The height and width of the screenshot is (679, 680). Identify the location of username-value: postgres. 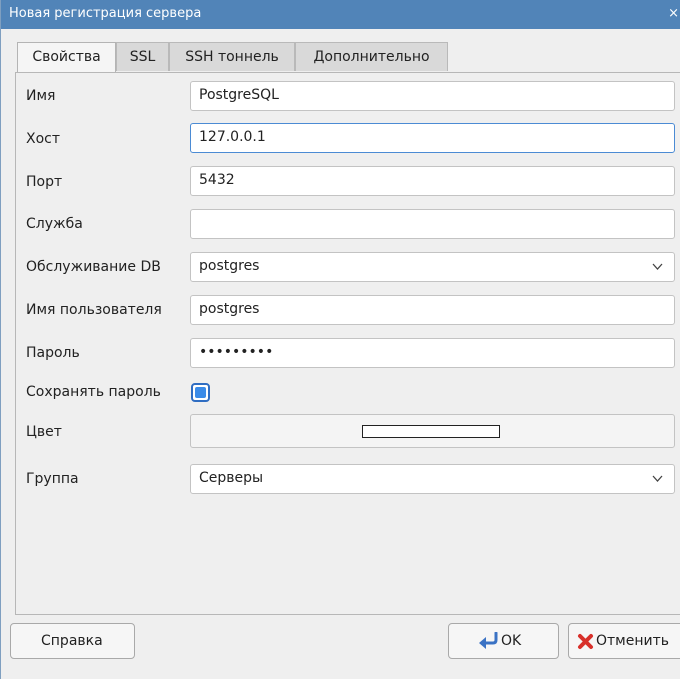
(229, 309).